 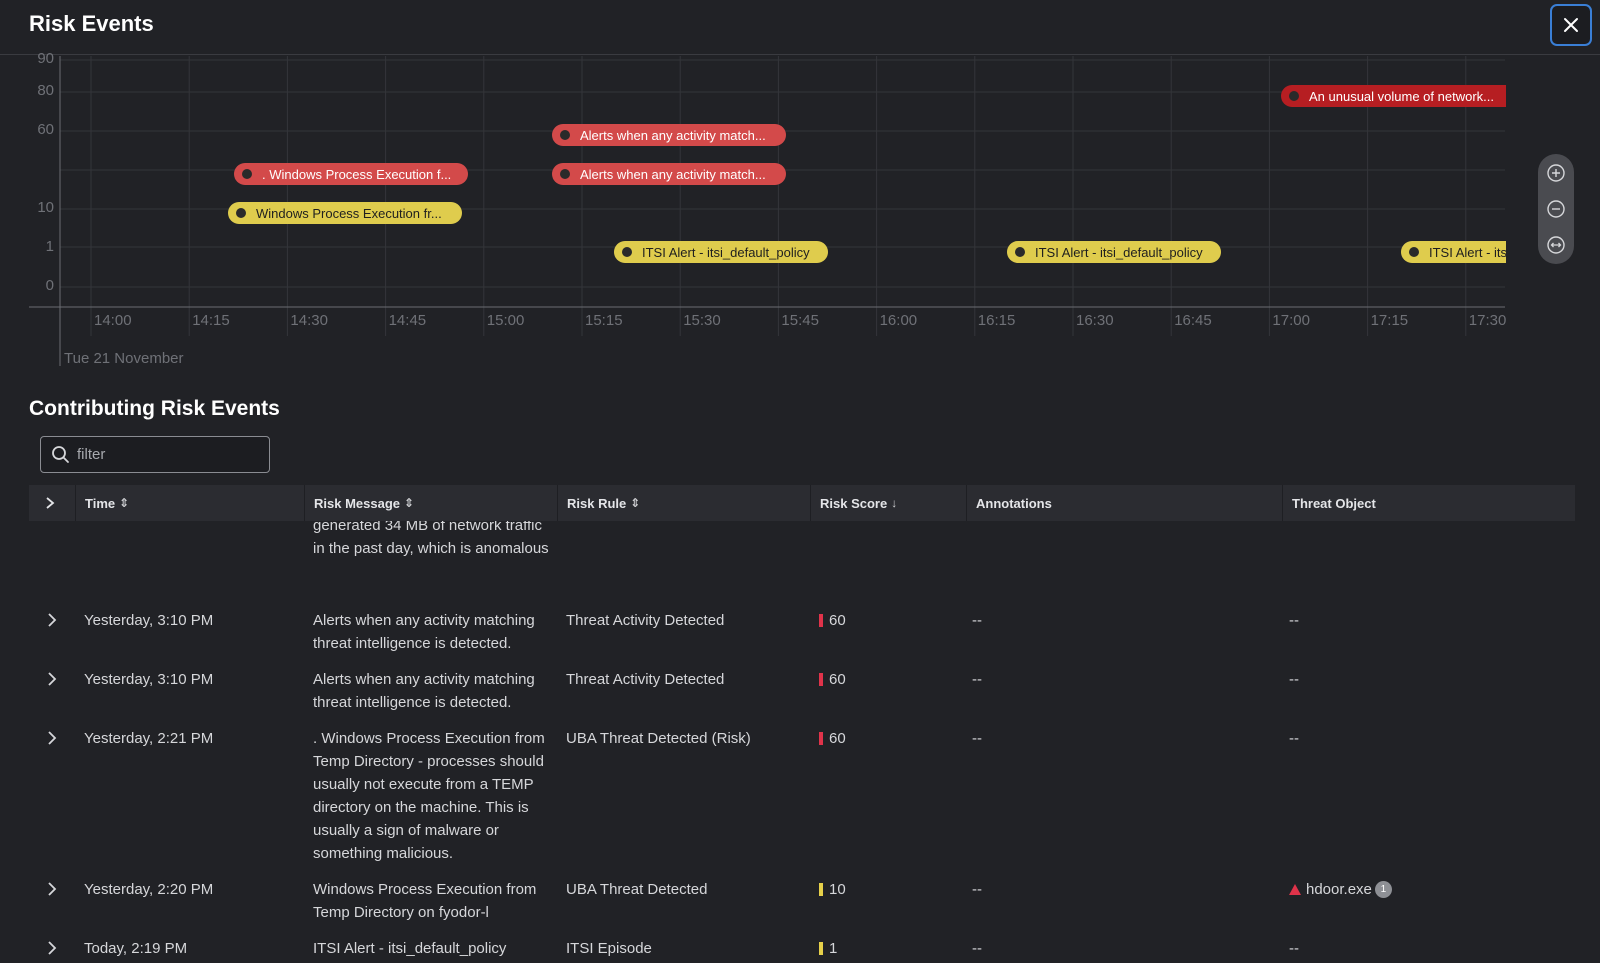 I want to click on threat-count-badge: 1, so click(x=1383, y=889).